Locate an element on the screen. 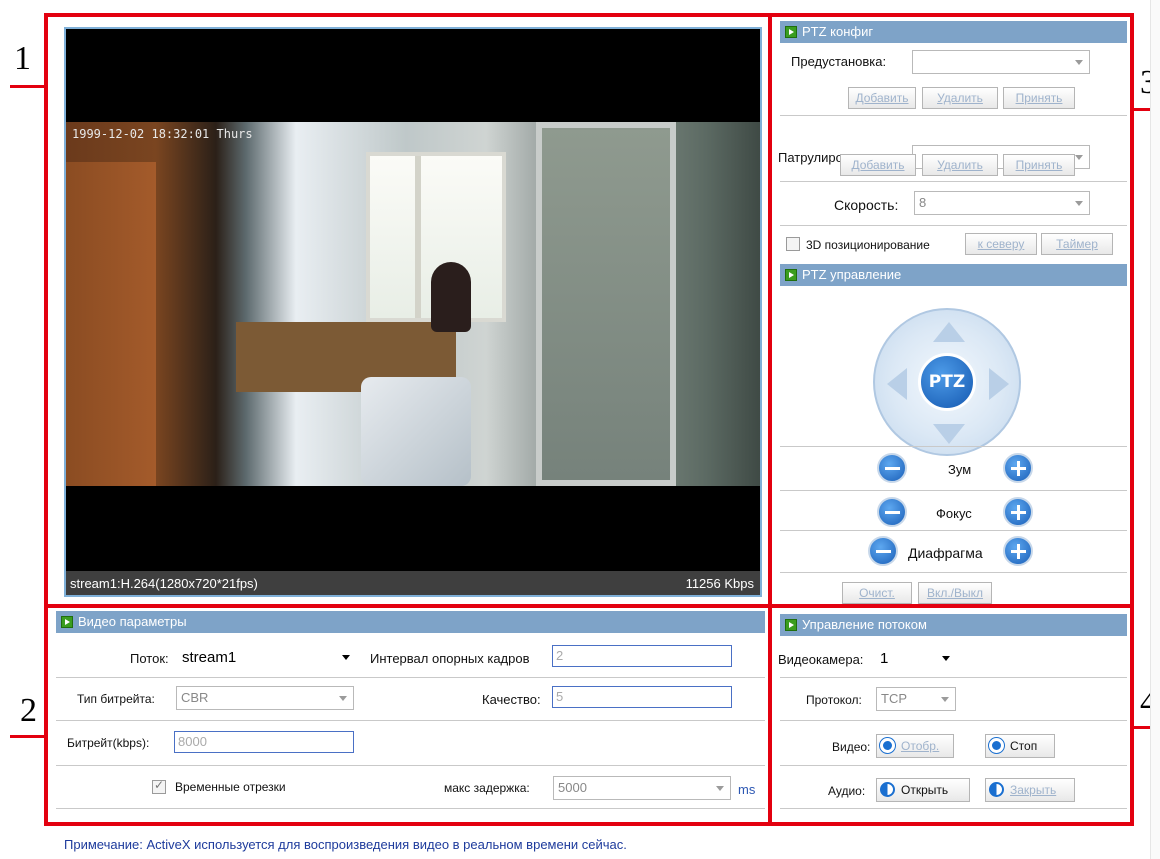 The width and height of the screenshot is (1160, 859). focus-label: Фокус is located at coordinates (954, 513).